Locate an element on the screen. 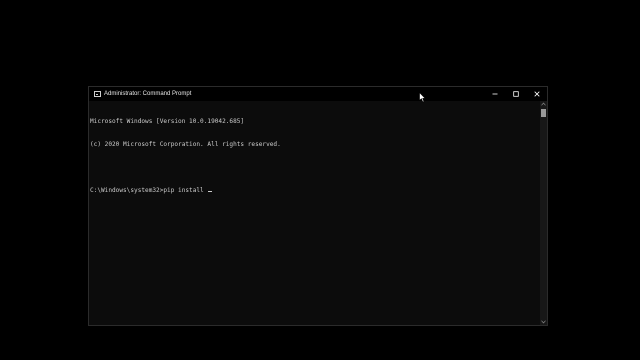  text-cursor is located at coordinates (210, 191).